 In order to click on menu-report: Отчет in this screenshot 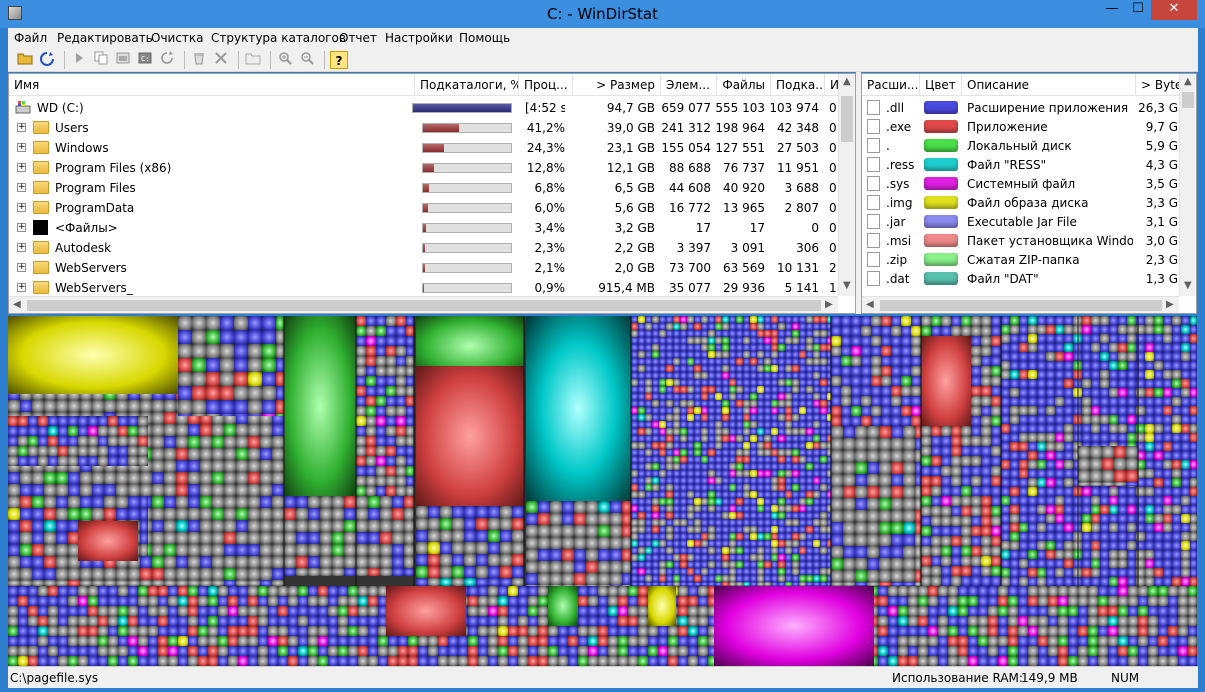, I will do `click(358, 38)`.